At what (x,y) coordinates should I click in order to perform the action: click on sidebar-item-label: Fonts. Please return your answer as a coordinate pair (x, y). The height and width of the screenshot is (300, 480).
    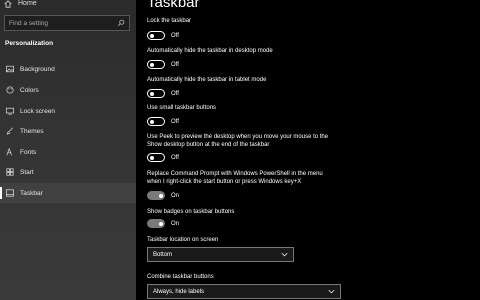
    Looking at the image, I should click on (28, 152).